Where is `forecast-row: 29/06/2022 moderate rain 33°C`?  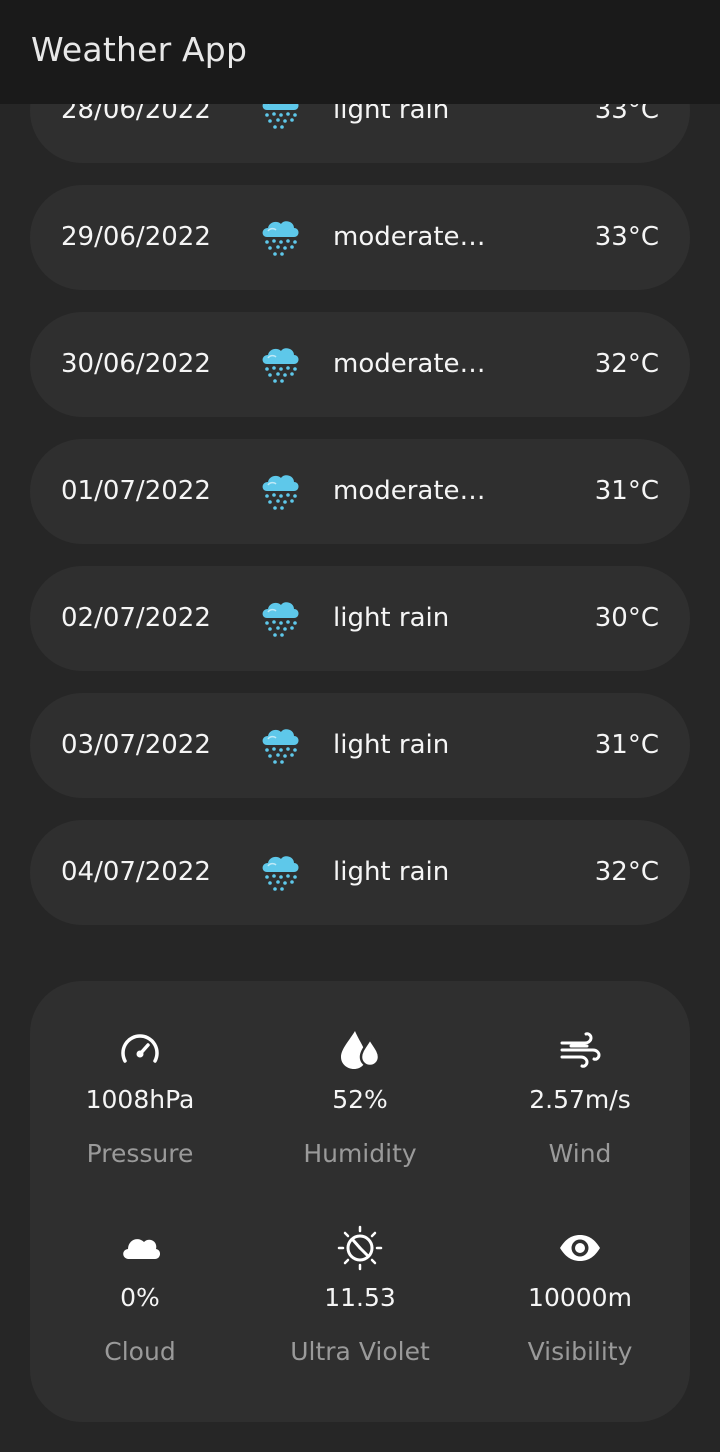 forecast-row: 29/06/2022 moderate rain 33°C is located at coordinates (360, 237).